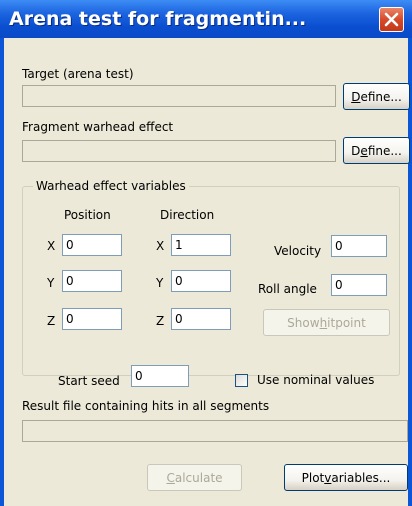  I want to click on nominal-values-checkbox, so click(241, 380).